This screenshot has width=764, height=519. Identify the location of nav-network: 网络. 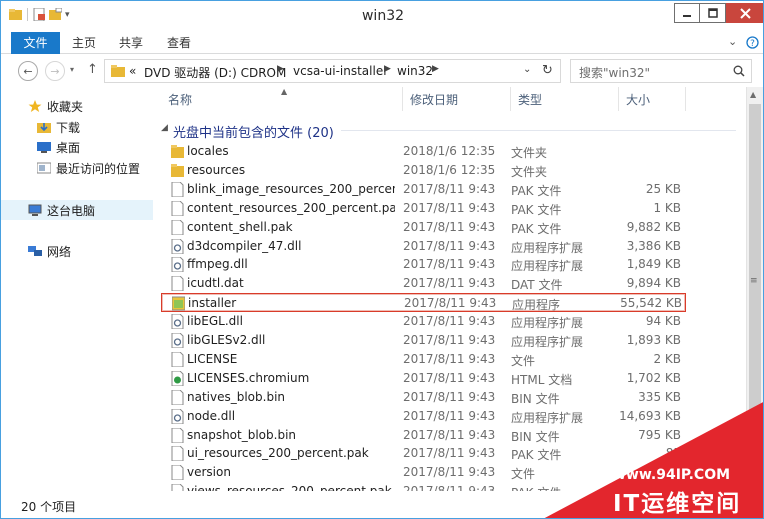
(77, 251).